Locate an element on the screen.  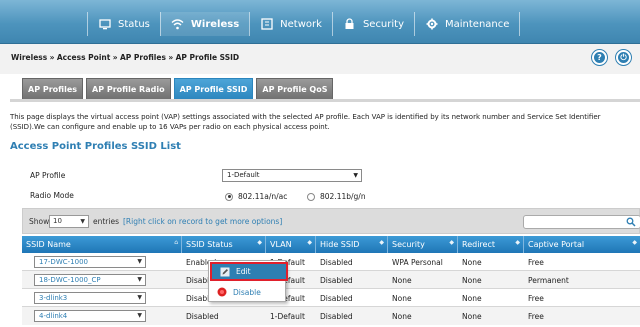
pencil-icon is located at coordinates (225, 272).